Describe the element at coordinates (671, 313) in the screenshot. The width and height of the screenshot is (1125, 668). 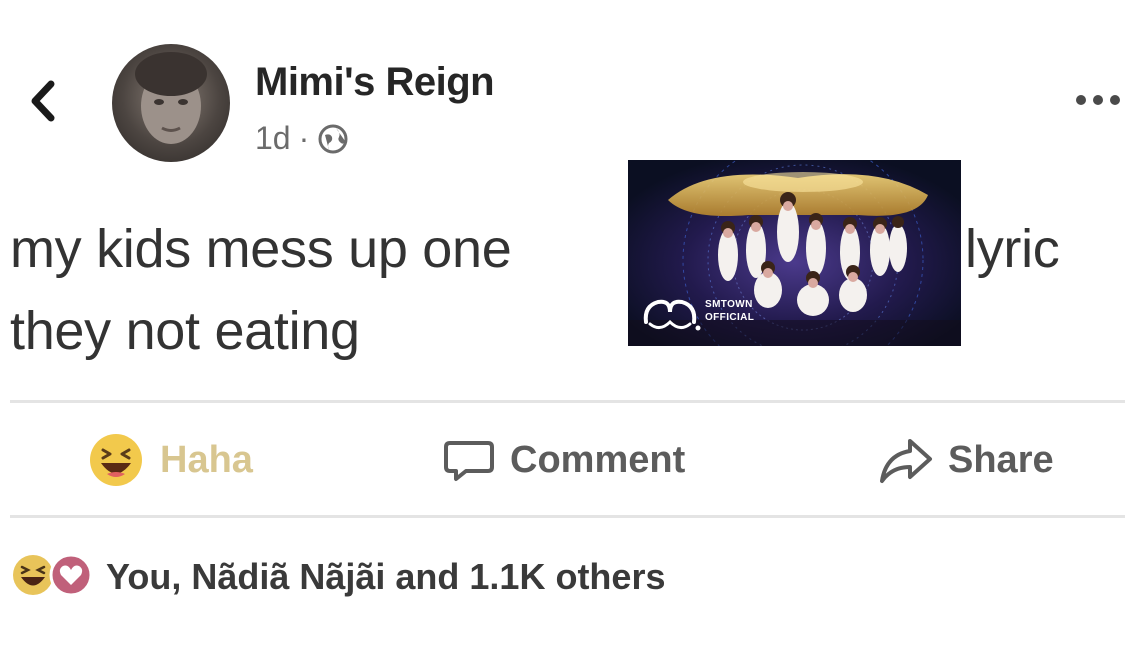
I see `sm-logo-icon` at that location.